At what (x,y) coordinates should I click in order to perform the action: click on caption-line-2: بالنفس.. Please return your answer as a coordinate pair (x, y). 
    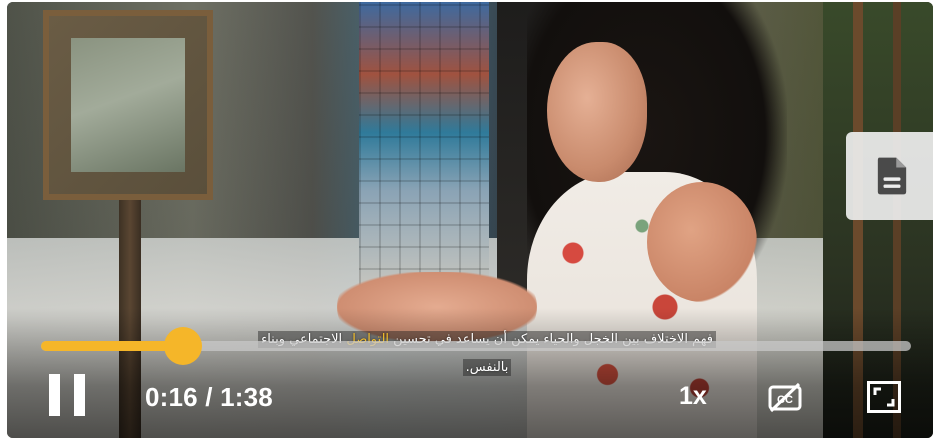
    Looking at the image, I should click on (487, 368).